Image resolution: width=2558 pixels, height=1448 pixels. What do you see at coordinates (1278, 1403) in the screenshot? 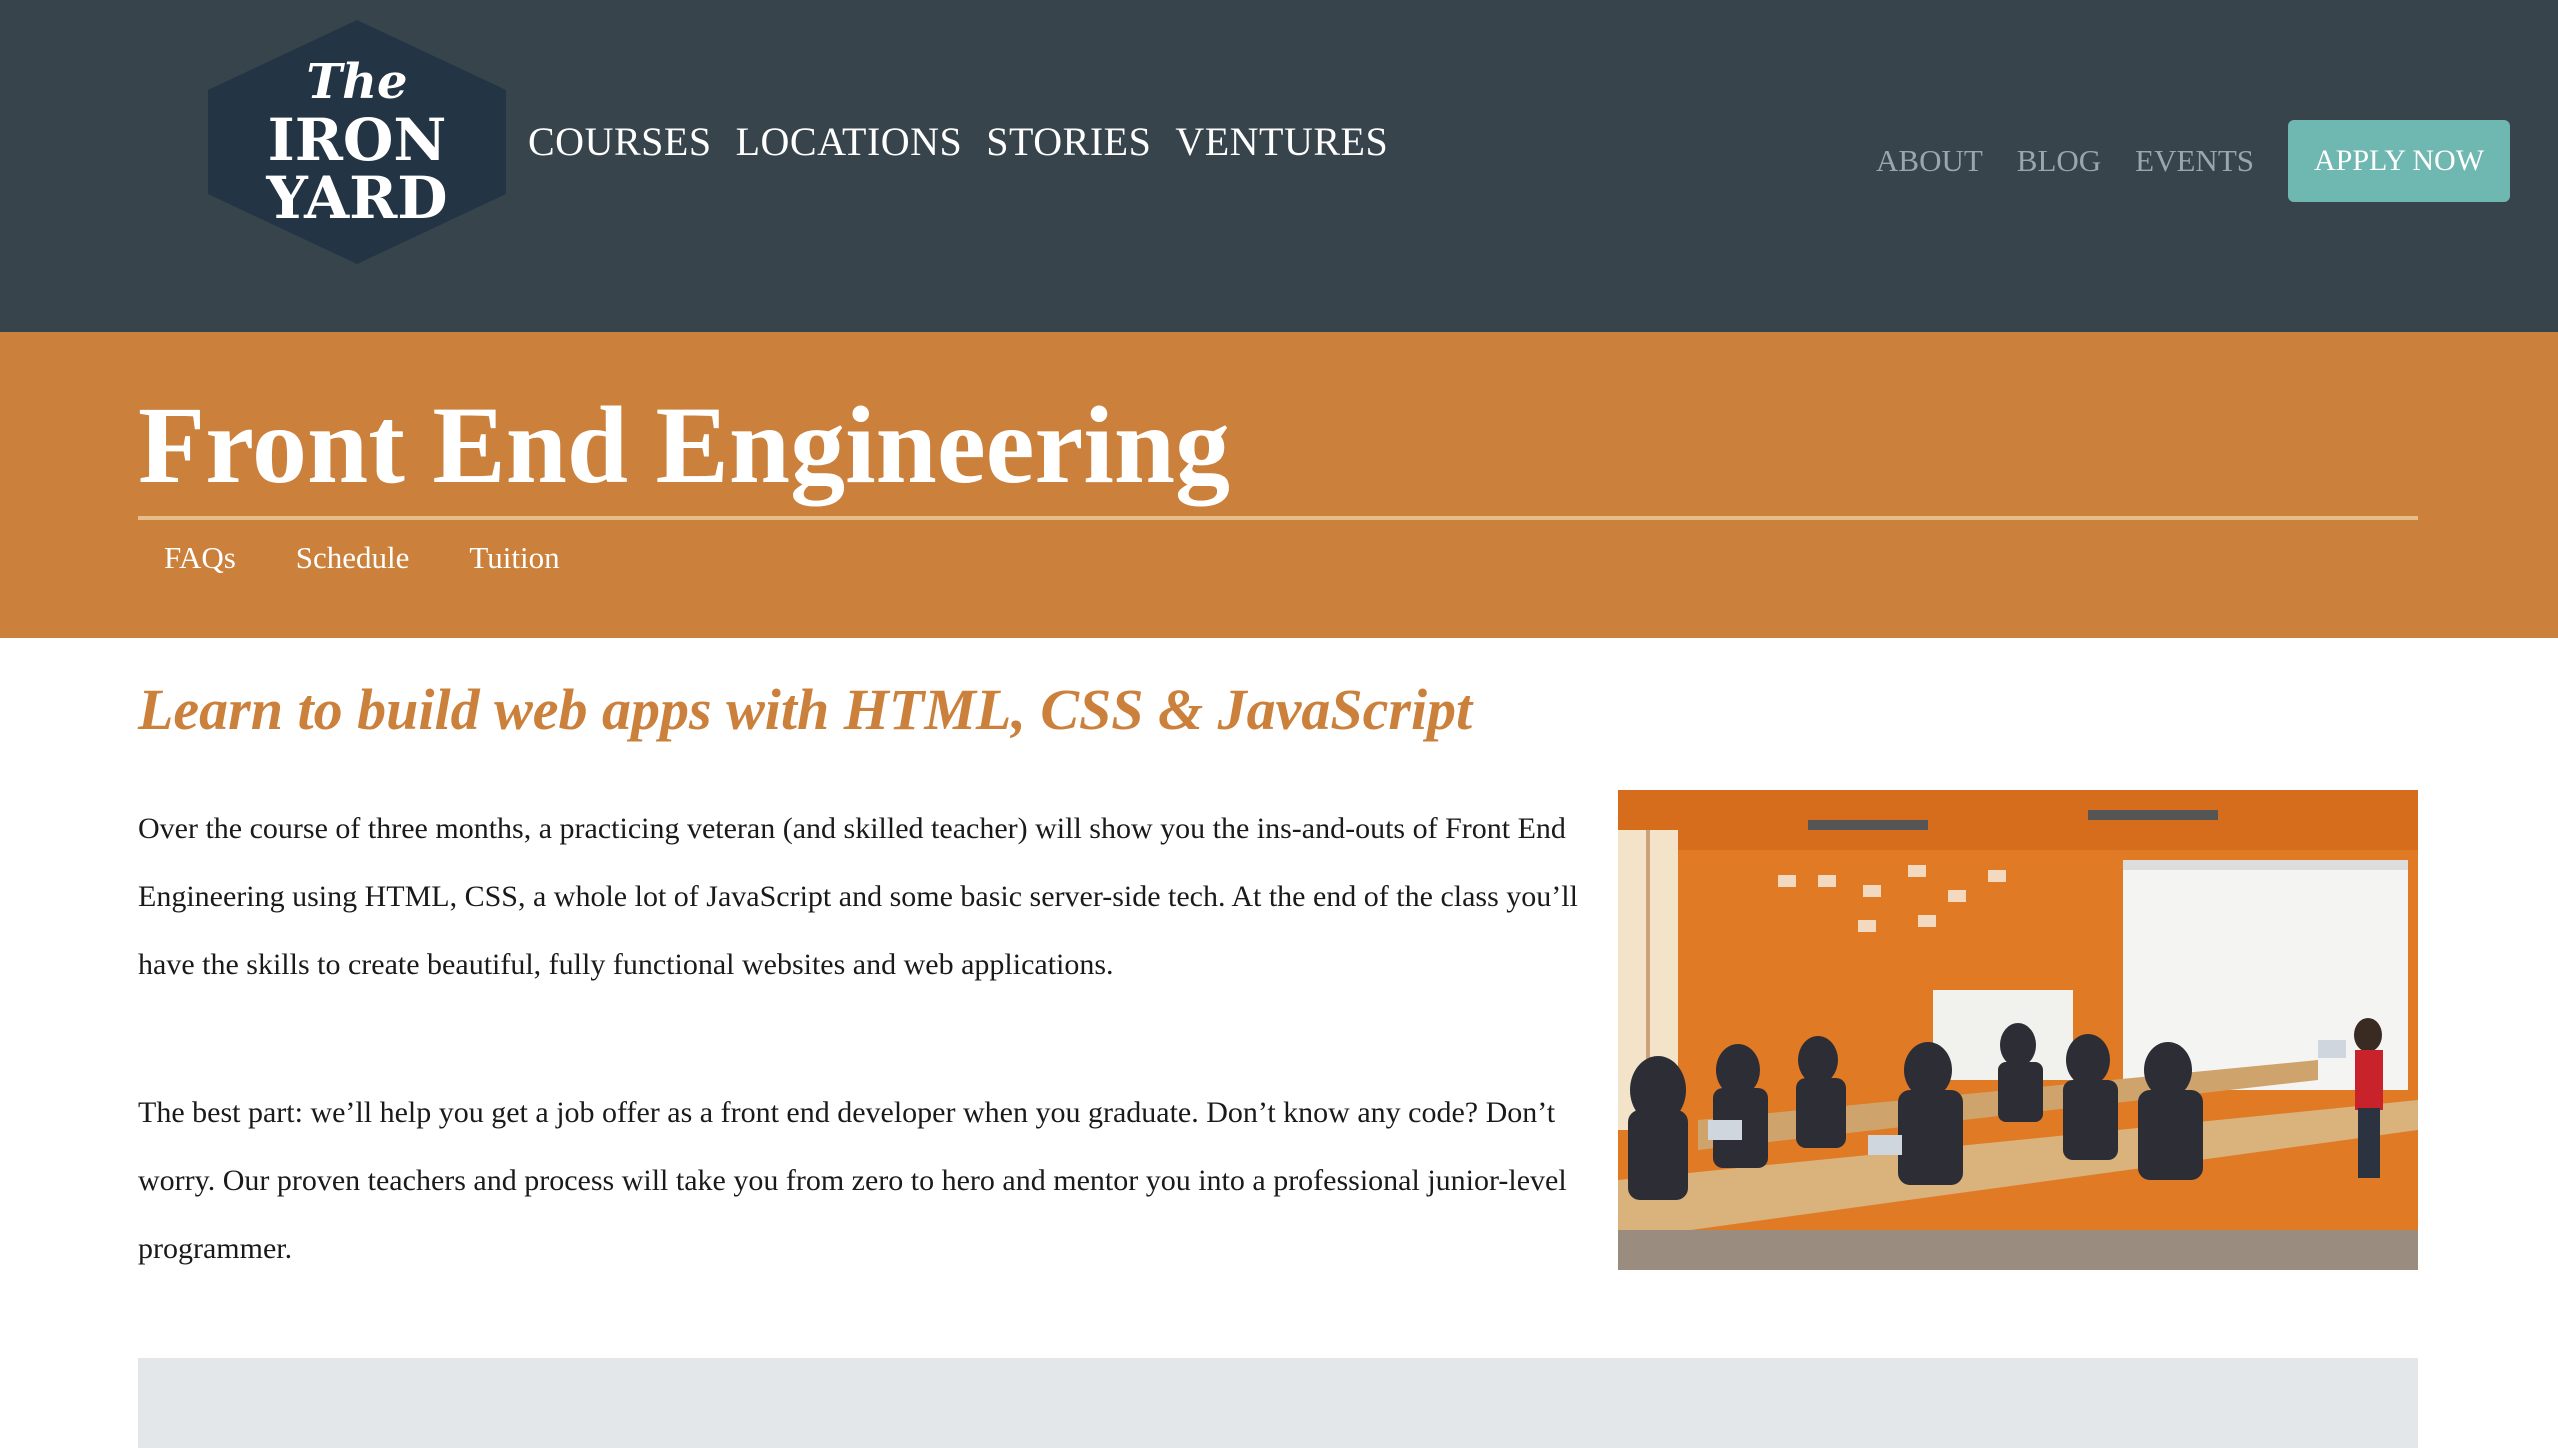
I see `next-section-panel` at bounding box center [1278, 1403].